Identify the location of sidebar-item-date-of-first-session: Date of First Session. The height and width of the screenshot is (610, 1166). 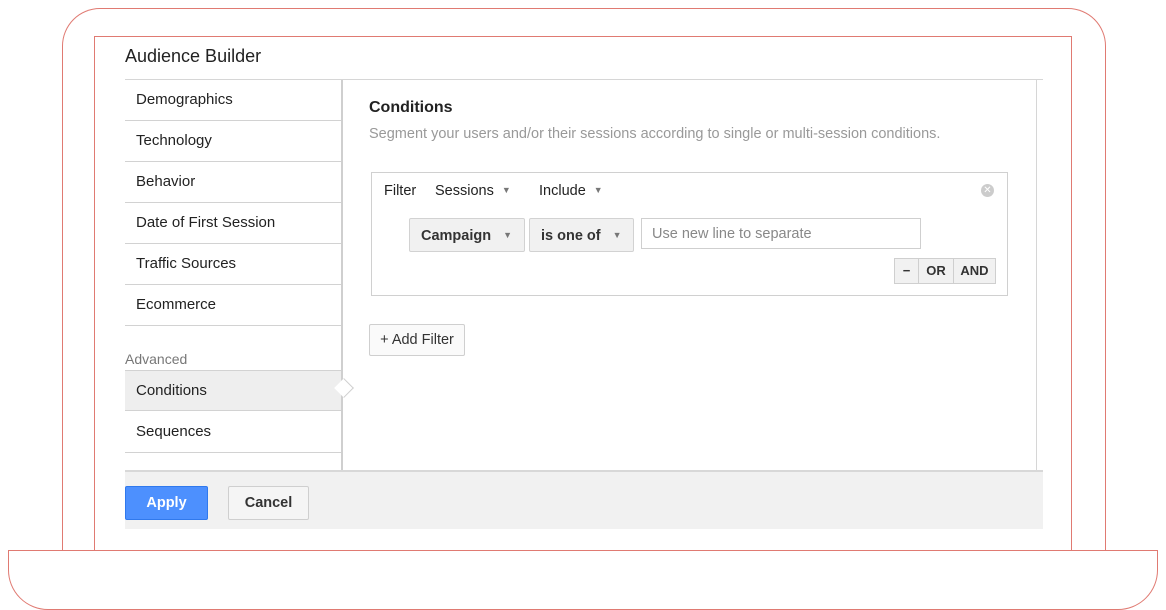
(233, 223).